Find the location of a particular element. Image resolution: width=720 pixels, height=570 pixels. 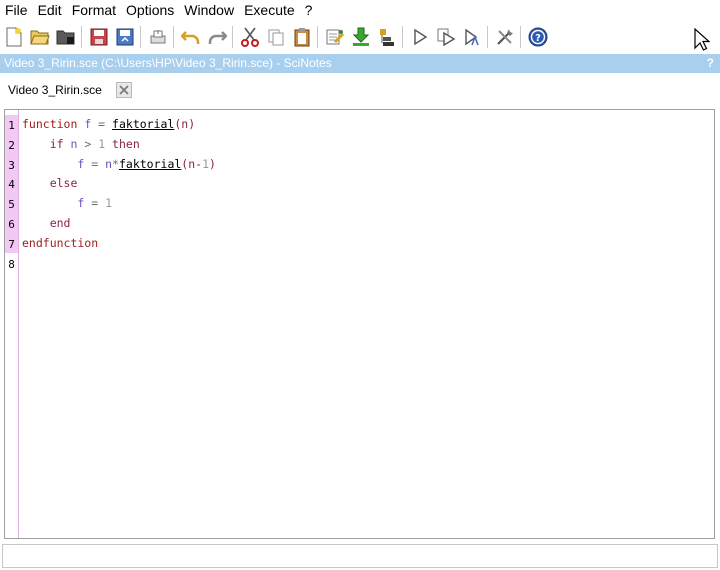

cut-icon is located at coordinates (250, 37).